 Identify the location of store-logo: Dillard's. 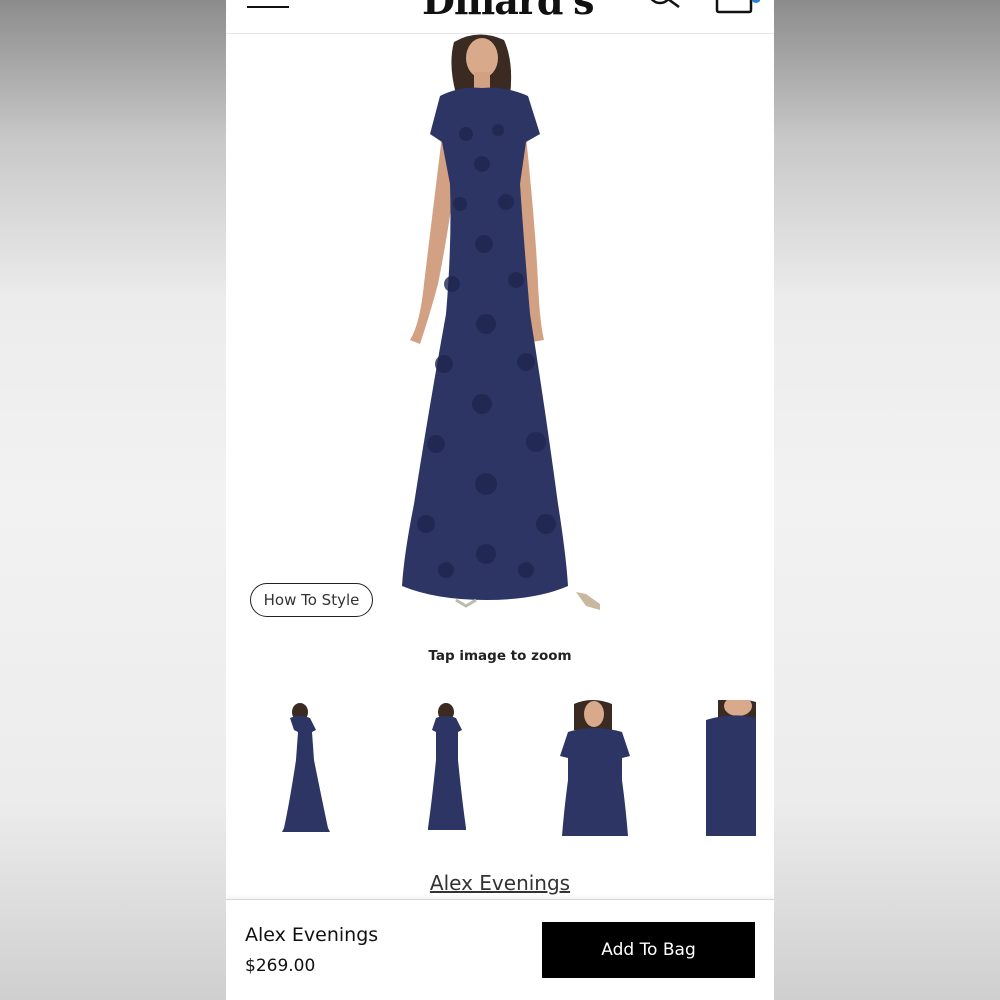
(508, 11).